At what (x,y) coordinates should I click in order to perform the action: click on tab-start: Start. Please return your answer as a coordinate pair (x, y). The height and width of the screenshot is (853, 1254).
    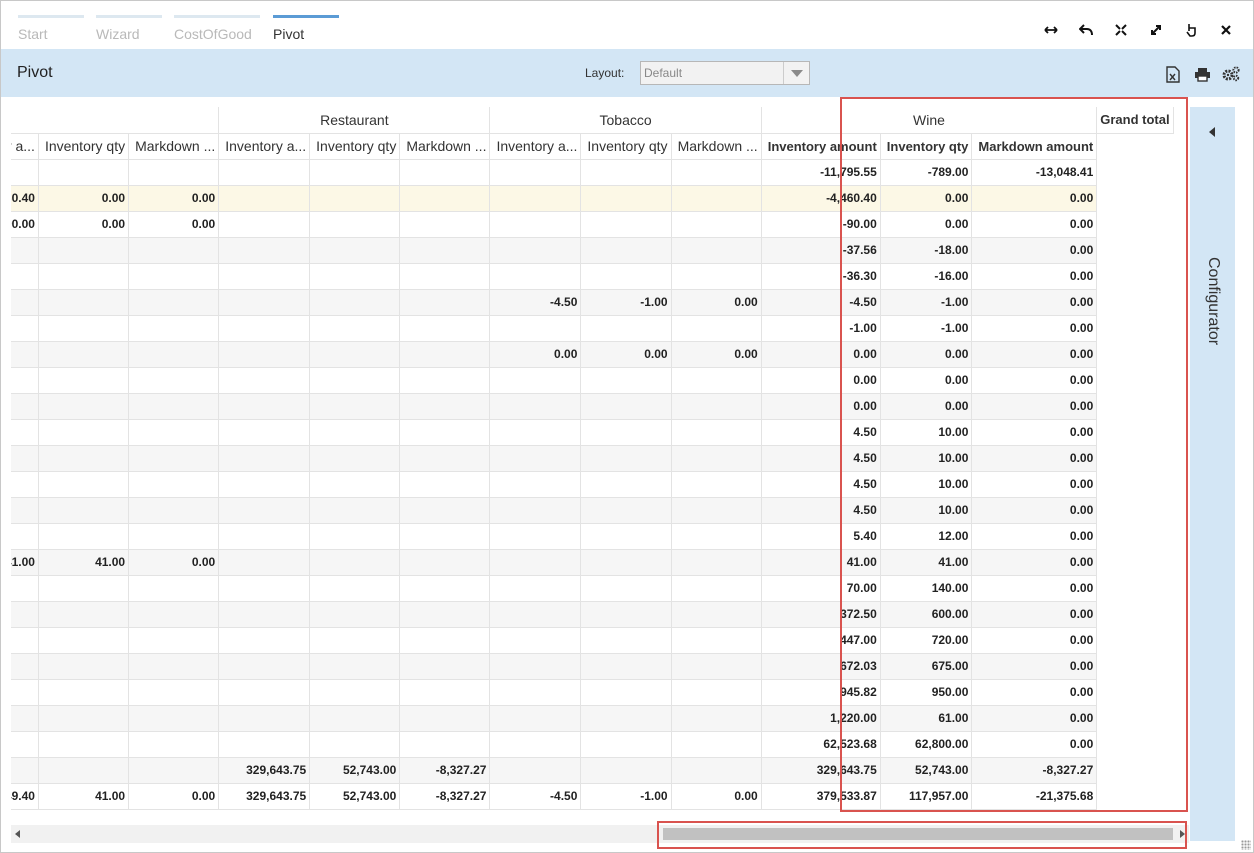
    Looking at the image, I should click on (51, 30).